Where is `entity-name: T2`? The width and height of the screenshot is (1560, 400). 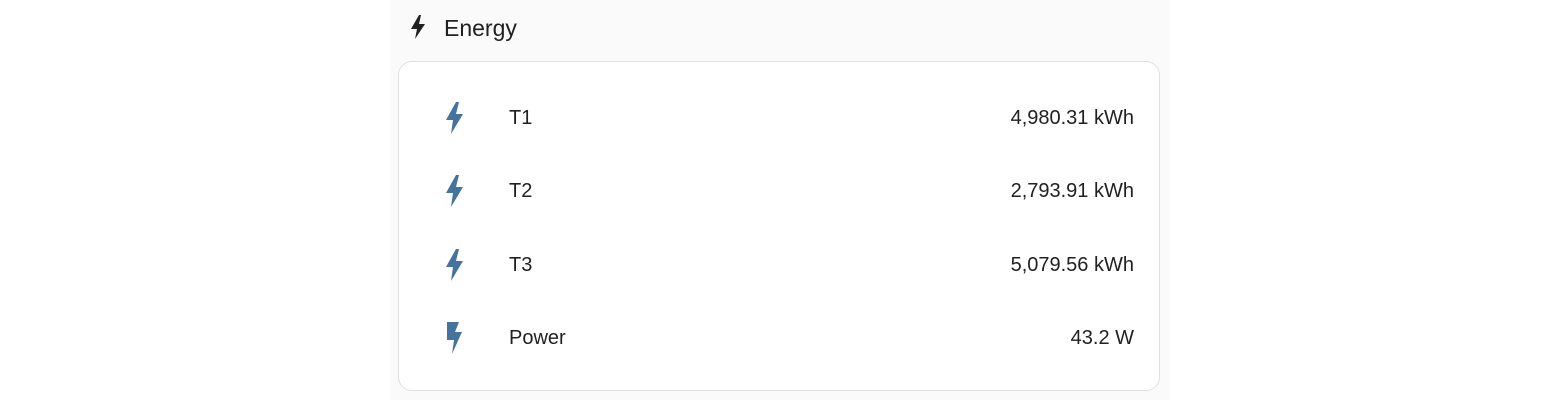 entity-name: T2 is located at coordinates (521, 191).